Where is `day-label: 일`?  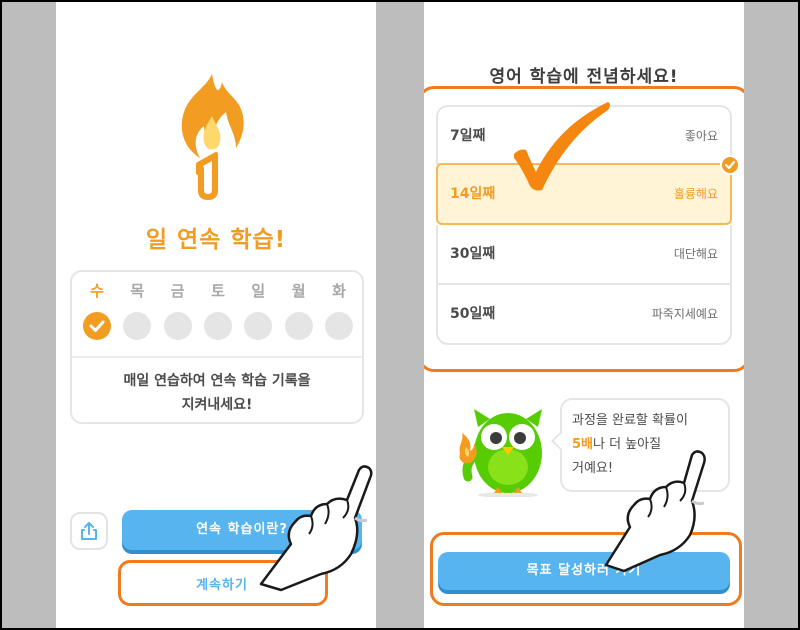 day-label: 일 is located at coordinates (258, 291).